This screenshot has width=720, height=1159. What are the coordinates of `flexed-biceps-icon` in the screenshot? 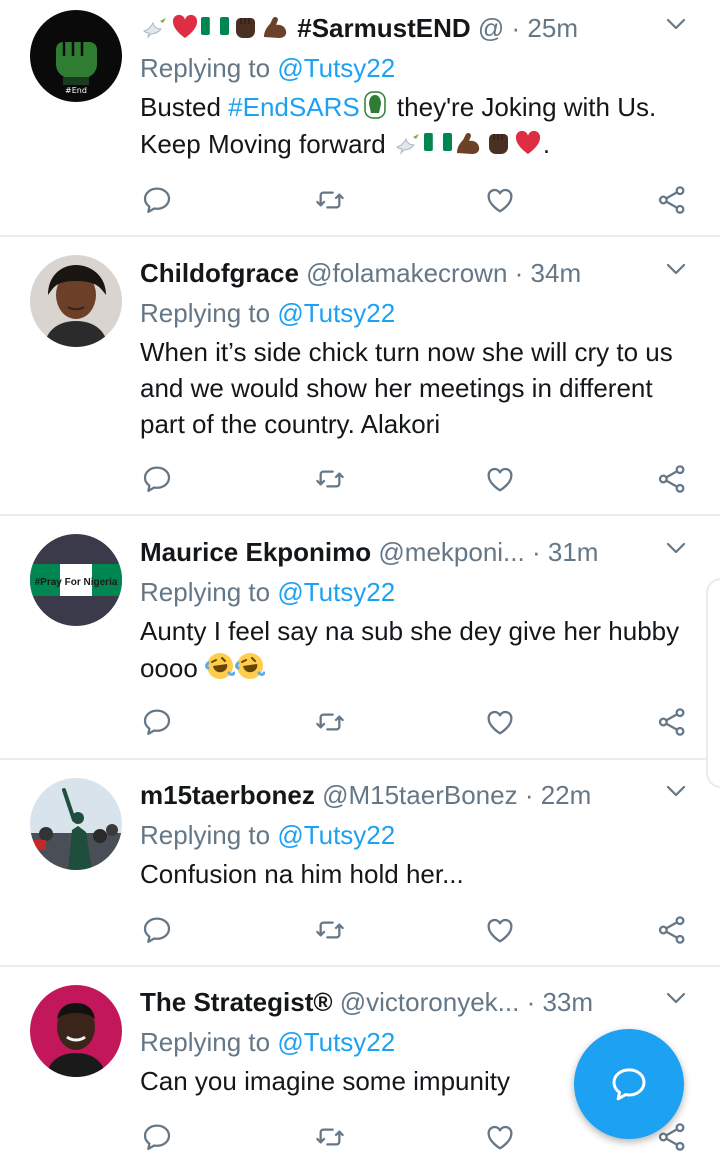 It's located at (468, 142).